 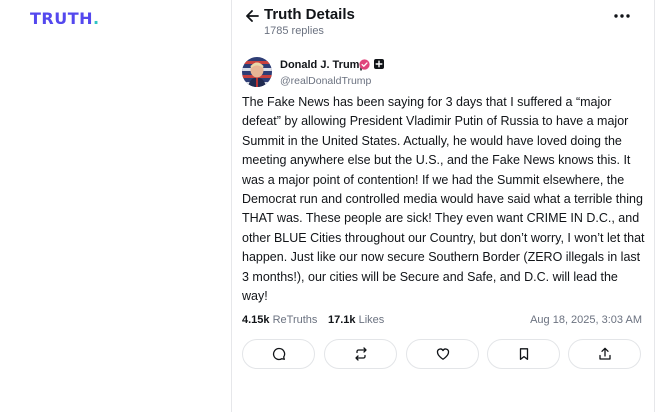 I want to click on retruths-label: ReTruths, so click(x=295, y=320).